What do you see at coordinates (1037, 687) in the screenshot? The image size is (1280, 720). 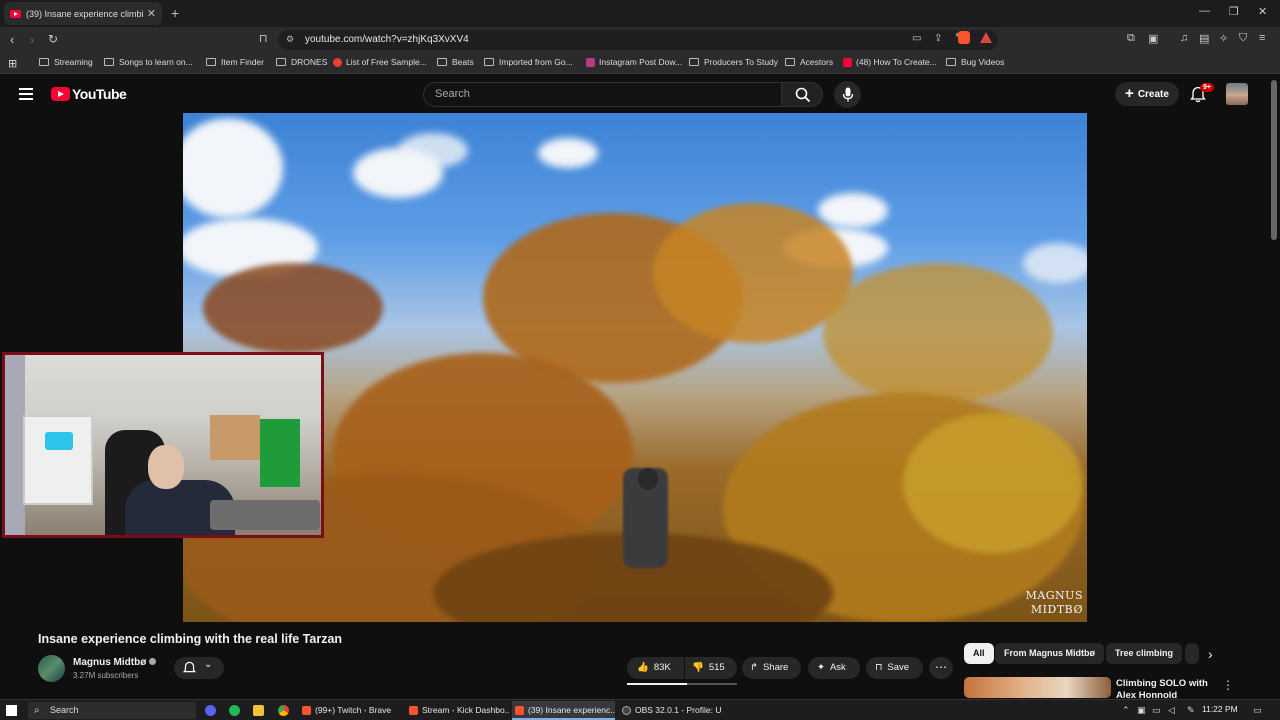 I see `recommended-video-thumbnail` at bounding box center [1037, 687].